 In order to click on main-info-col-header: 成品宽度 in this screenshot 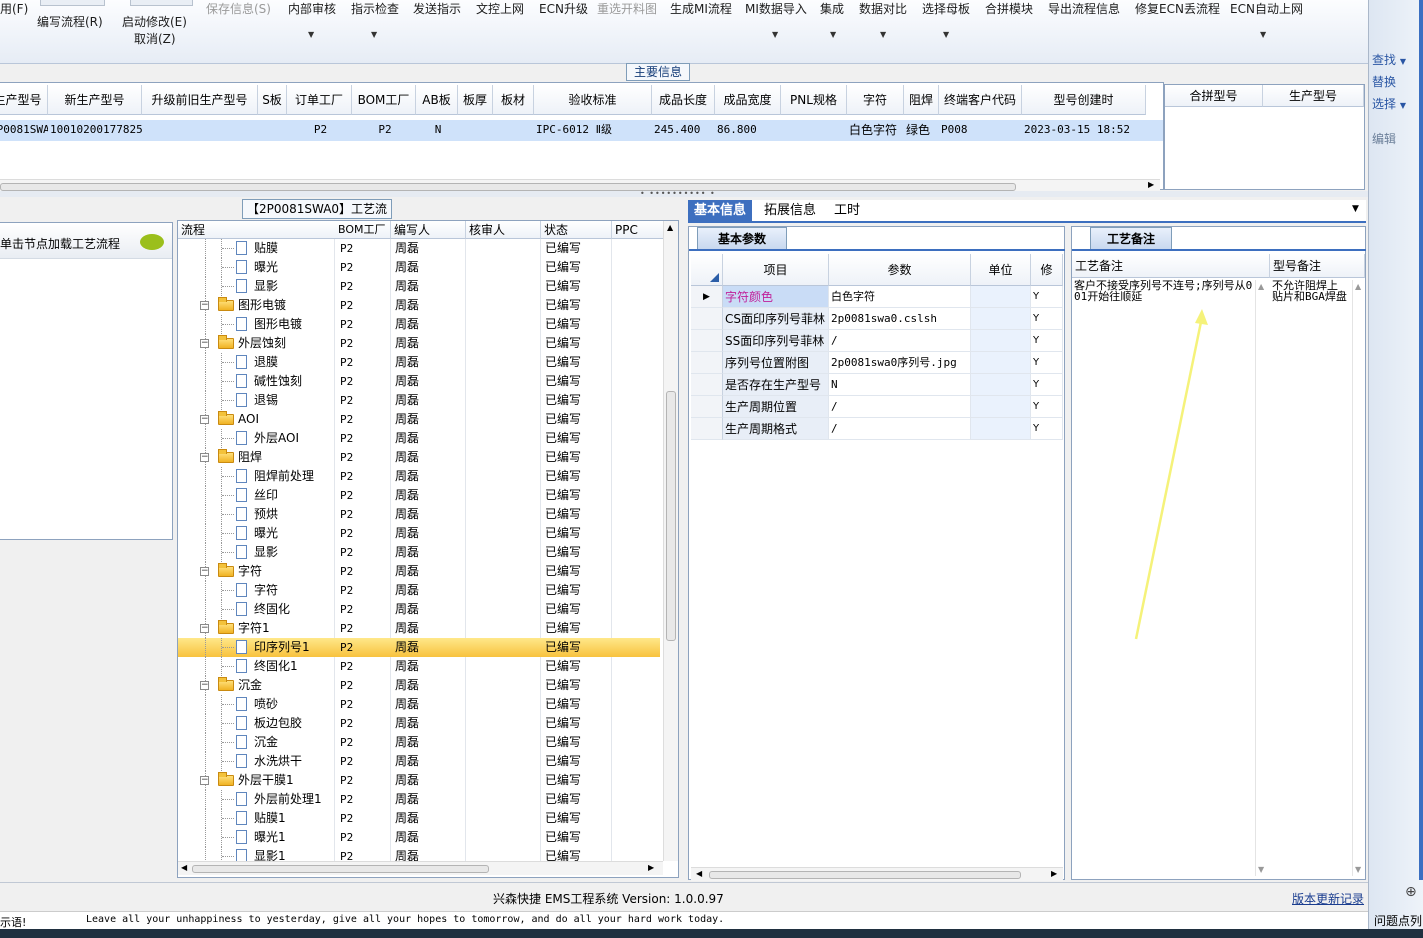, I will do `click(748, 100)`.